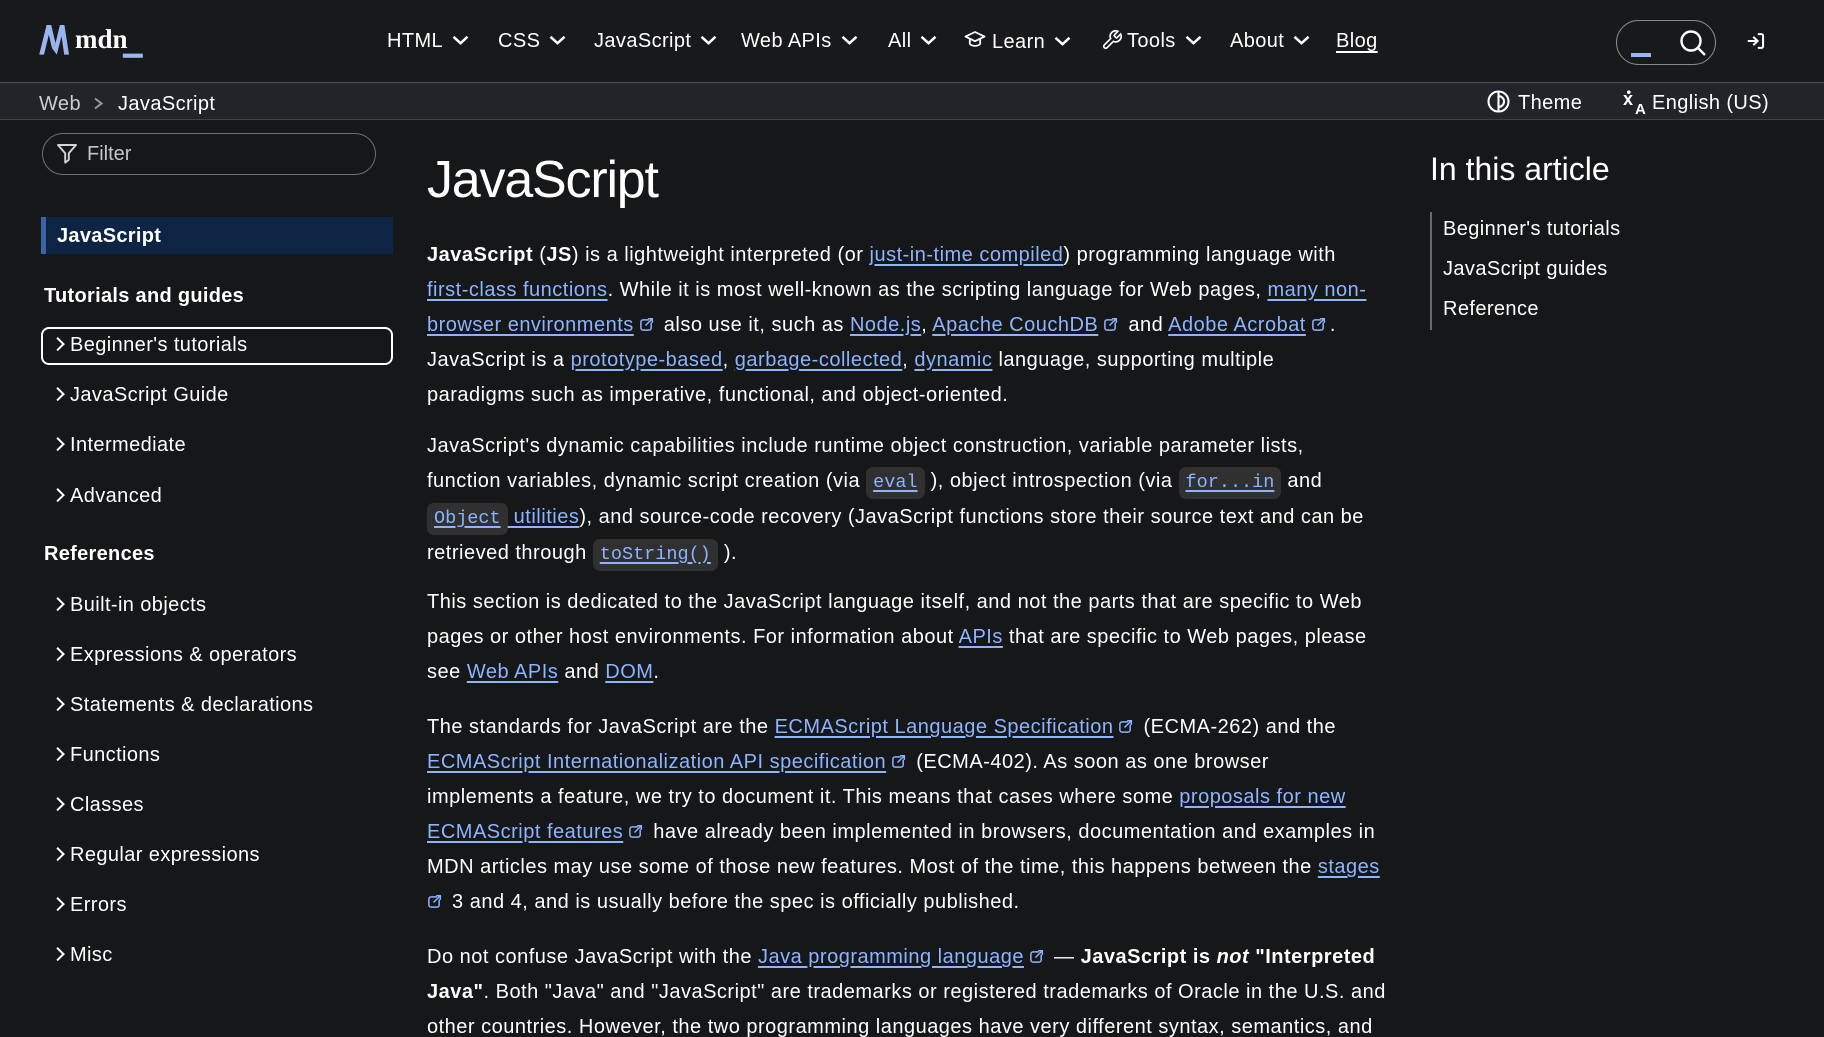  Describe the element at coordinates (1640, 108) in the screenshot. I see `svg-text: A` at that location.